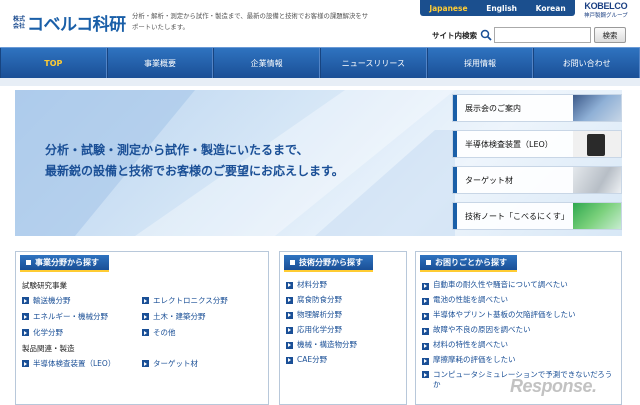 This screenshot has height=405, width=640. I want to click on link-material-properties: 材料の特性を調べたい, so click(518, 345).